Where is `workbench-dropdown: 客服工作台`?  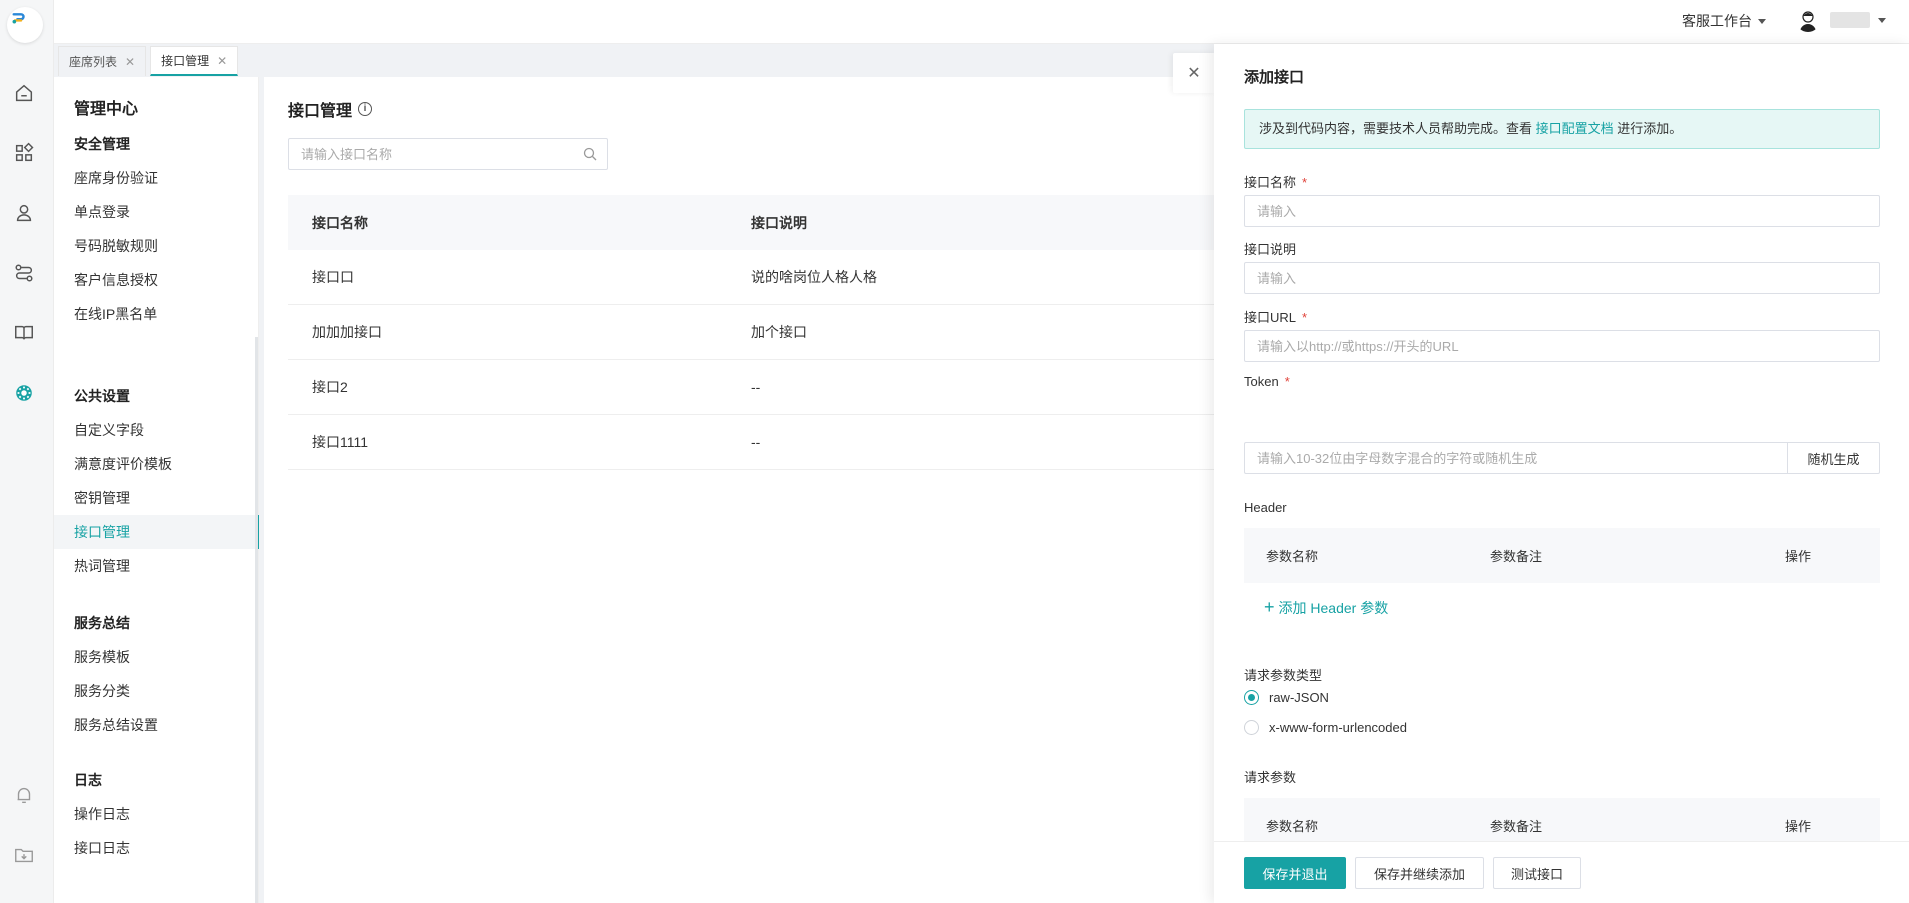
workbench-dropdown: 客服工作台 is located at coordinates (1724, 21).